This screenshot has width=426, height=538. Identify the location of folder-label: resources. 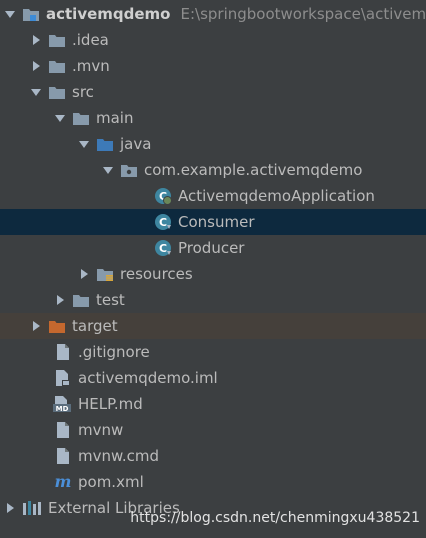
(156, 274).